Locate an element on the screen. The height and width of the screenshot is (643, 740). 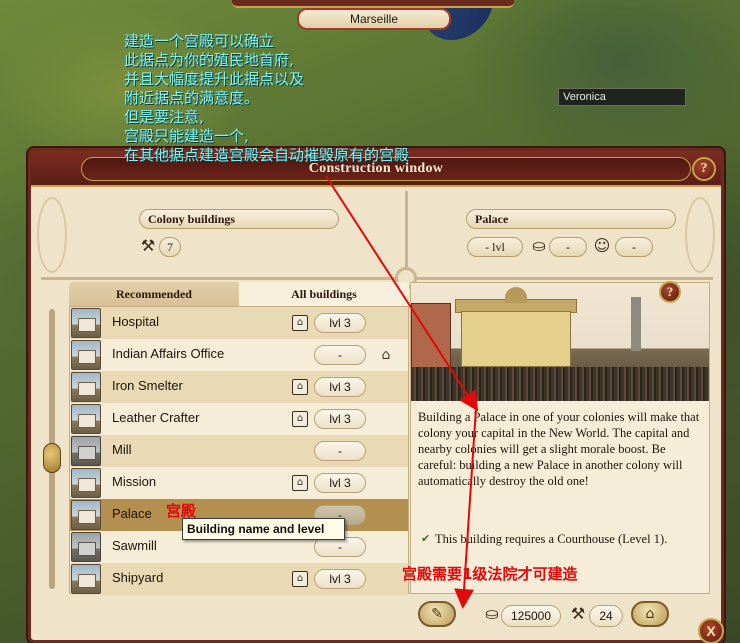
list-scrollbar-thumb is located at coordinates (52, 458).